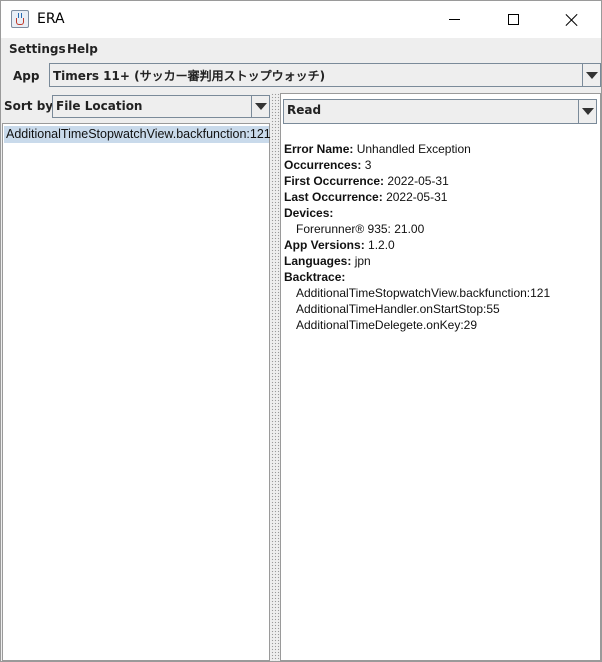 The width and height of the screenshot is (602, 662). I want to click on sort-label: Sort by, so click(29, 106).